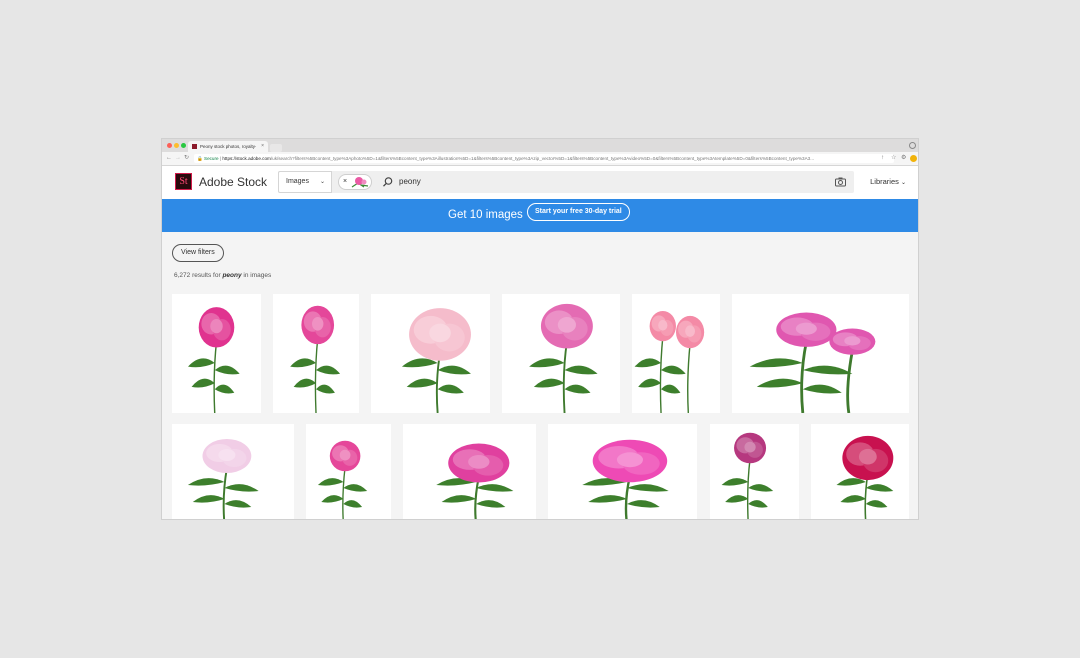 This screenshot has width=1080, height=658. What do you see at coordinates (183, 145) in the screenshot?
I see `maximize-window-icon` at bounding box center [183, 145].